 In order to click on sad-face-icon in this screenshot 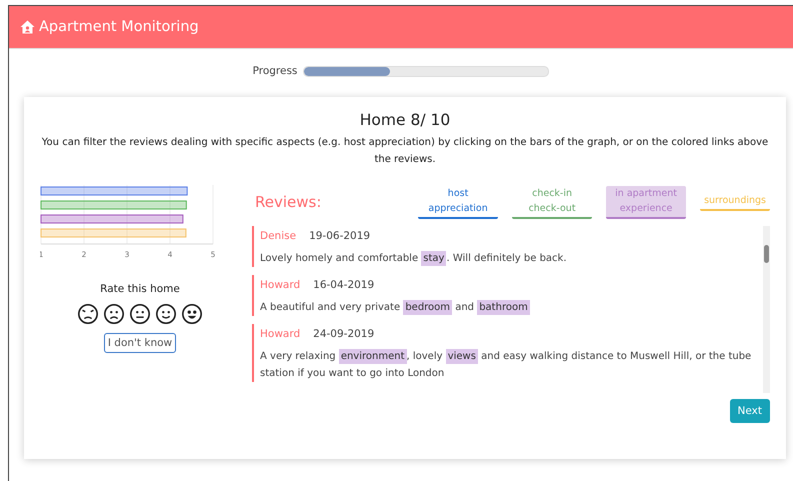, I will do `click(114, 314)`.